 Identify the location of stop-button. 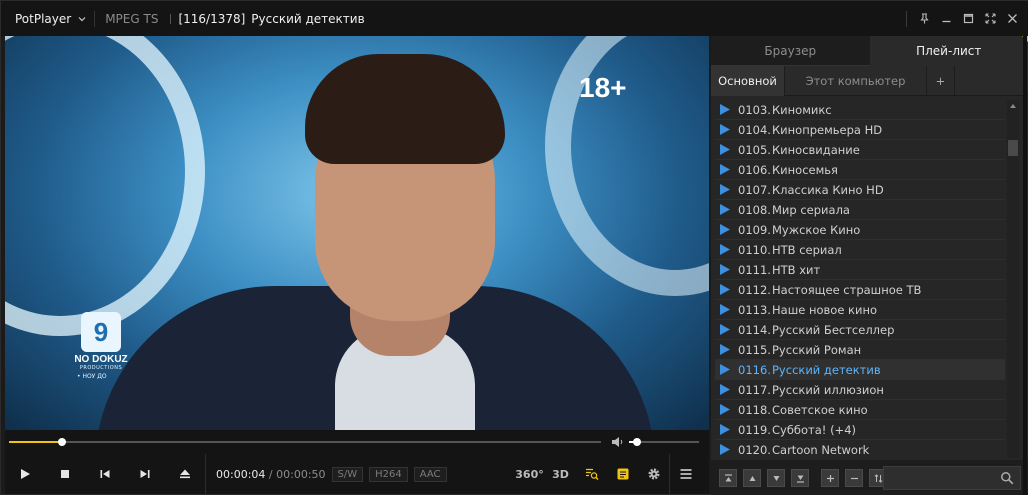
(65, 474).